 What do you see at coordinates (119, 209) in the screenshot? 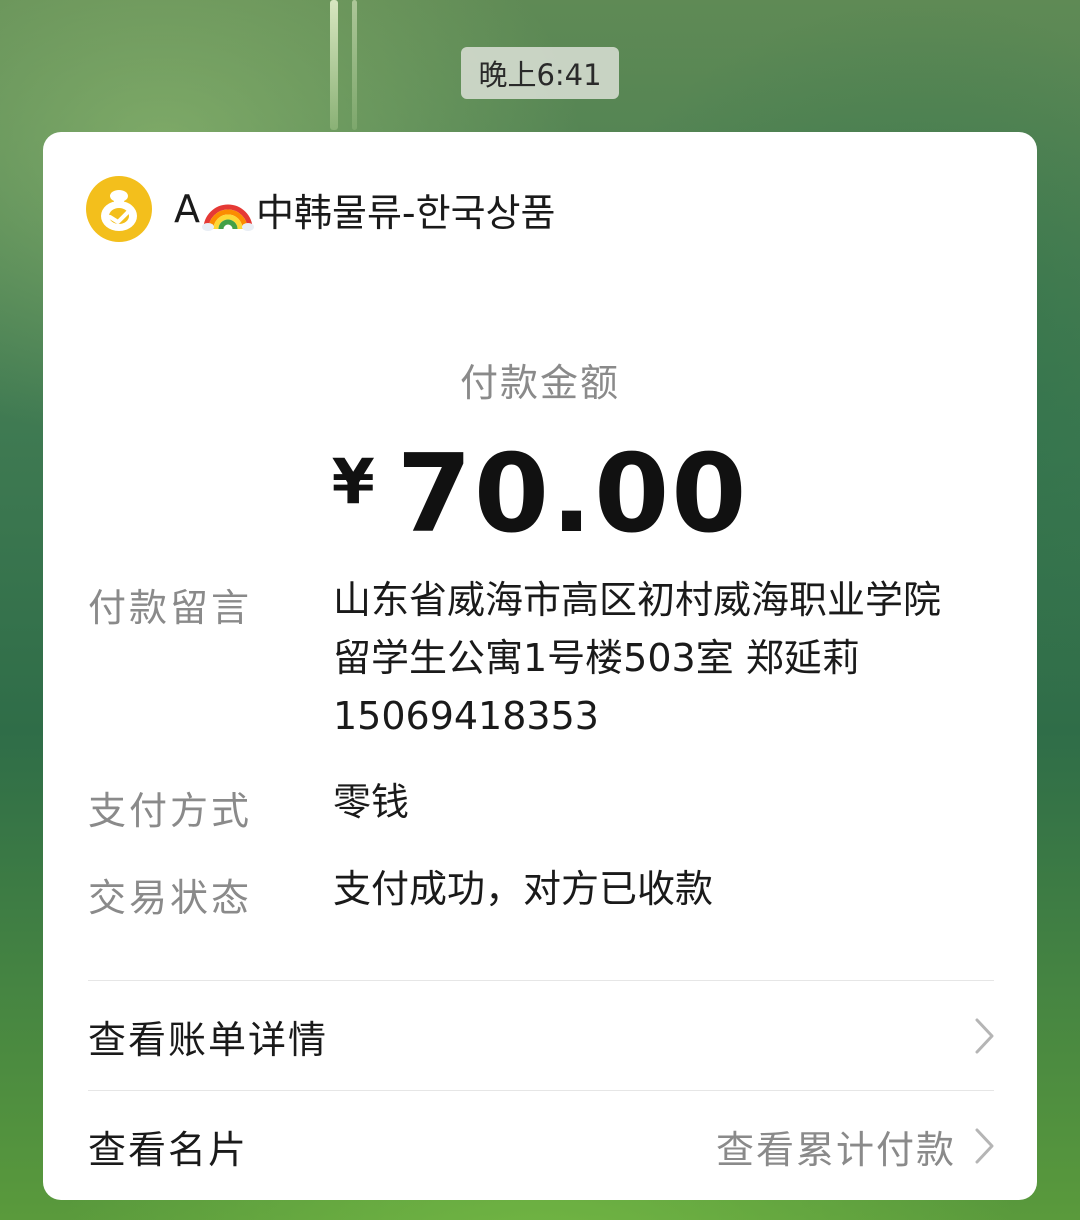
I see `wechat-pay-merchant-logo-icon` at bounding box center [119, 209].